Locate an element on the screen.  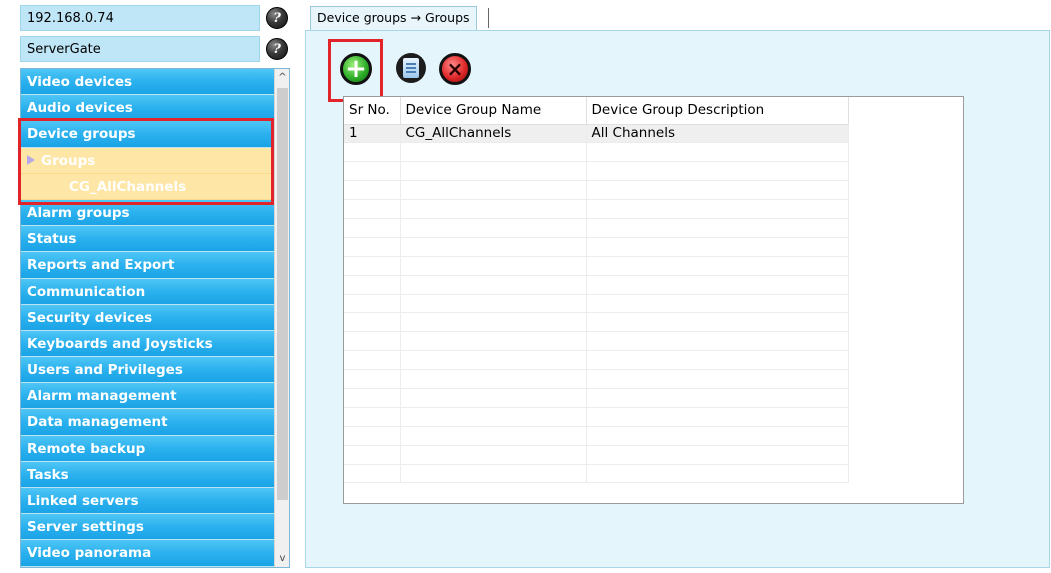
highlight-box-add-button is located at coordinates (355, 70).